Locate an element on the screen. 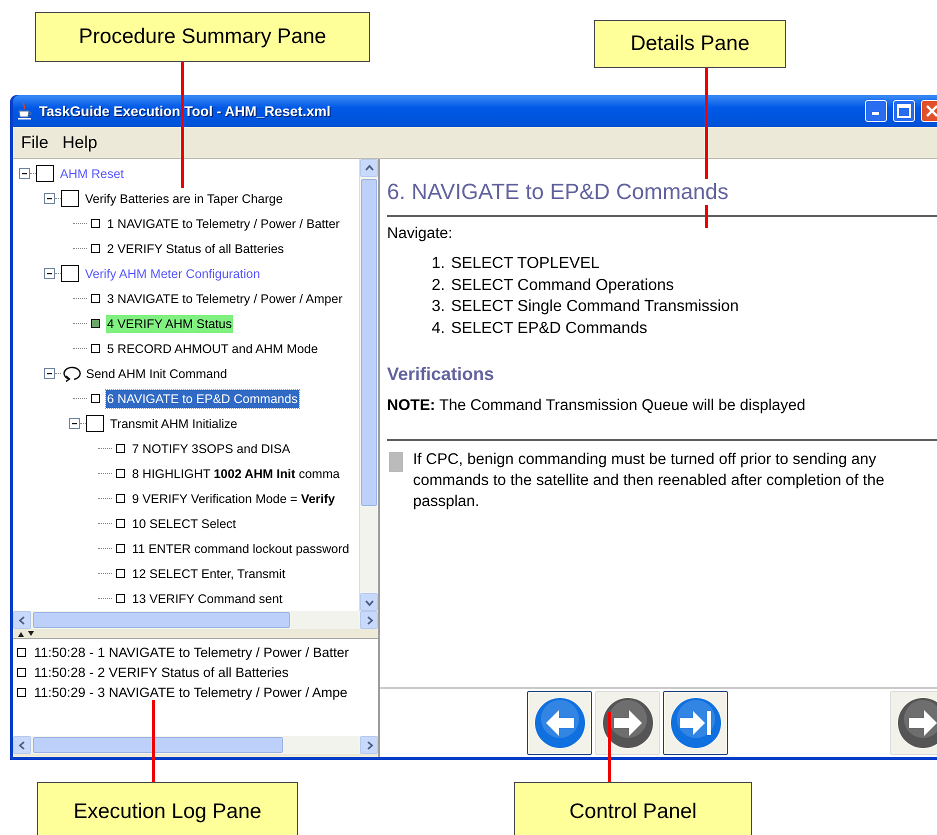 This screenshot has height=835, width=937. step-number: 2. is located at coordinates (438, 286).